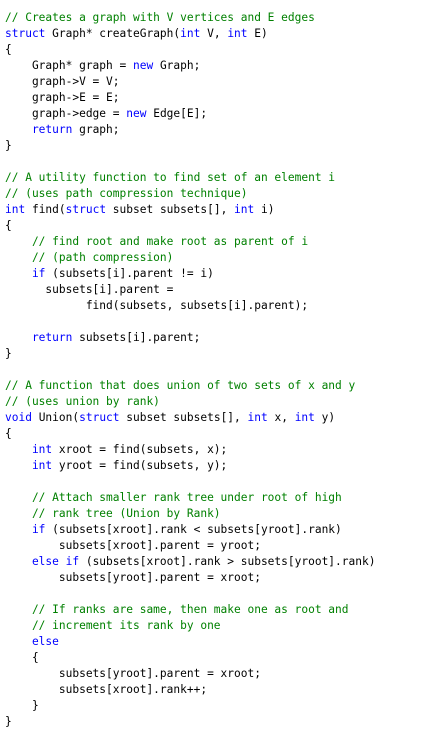  I want to click on code-token-plain: subsets[xroot].parent = yroot;, so click(133, 545).